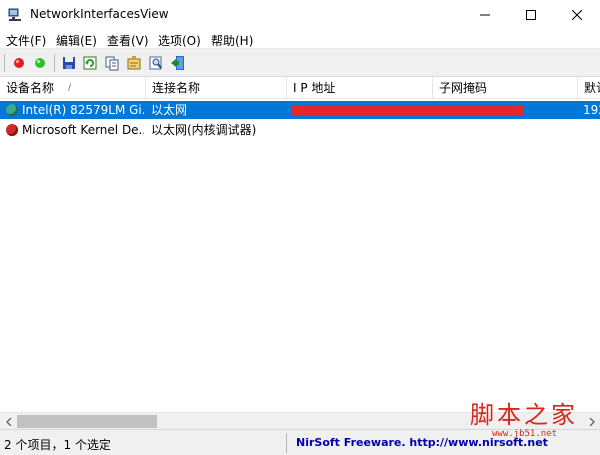 Image resolution: width=600 pixels, height=455 pixels. What do you see at coordinates (300, 63) in the screenshot?
I see `toolbar` at bounding box center [300, 63].